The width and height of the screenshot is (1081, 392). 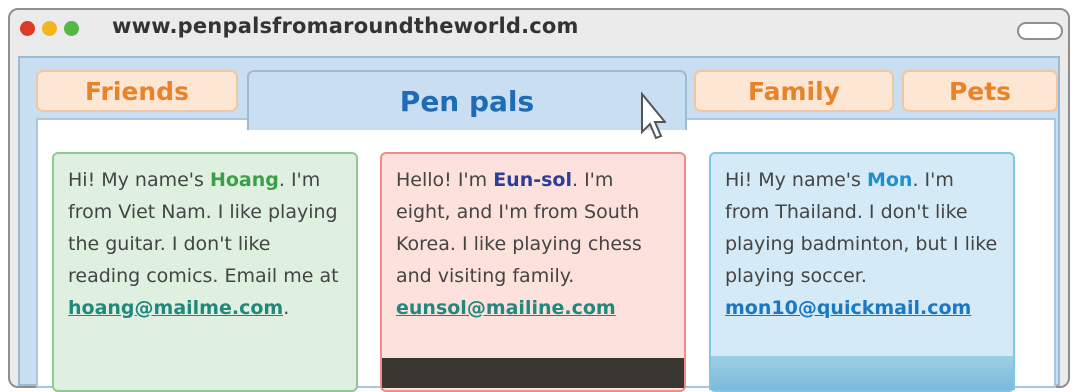 What do you see at coordinates (244, 180) in the screenshot?
I see `pen-pal-name: Hoang` at bounding box center [244, 180].